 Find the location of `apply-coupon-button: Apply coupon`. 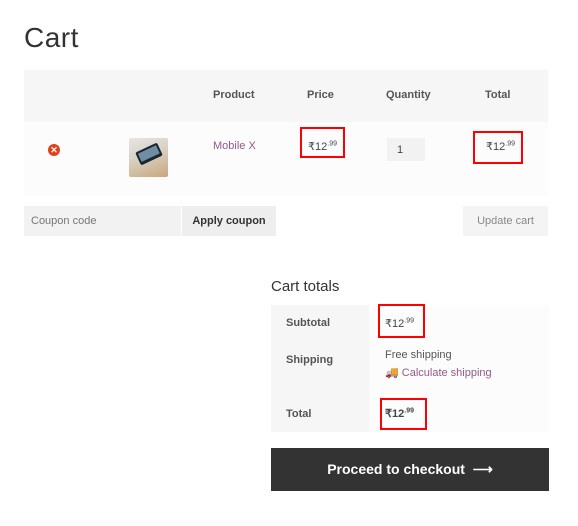

apply-coupon-button: Apply coupon is located at coordinates (229, 221).